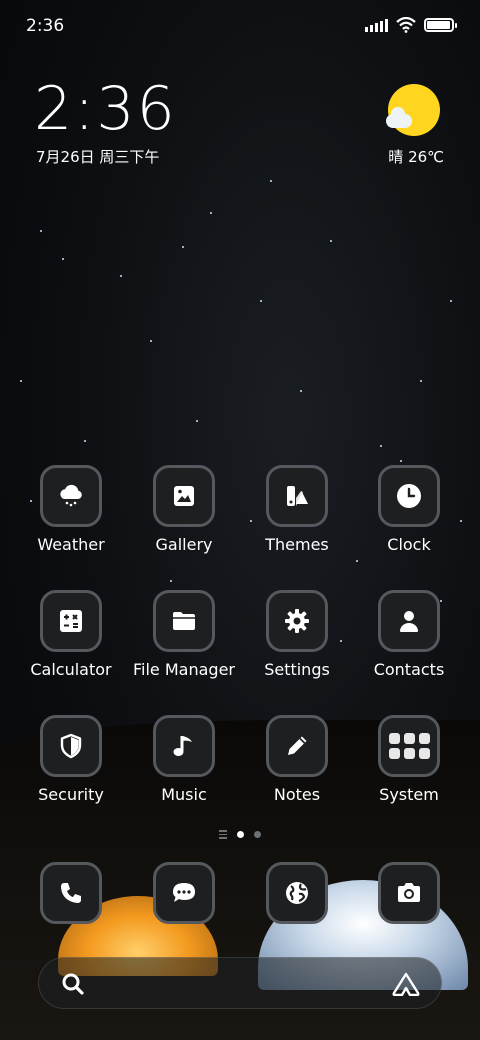 The width and height of the screenshot is (480, 1040). I want to click on music-note-icon, so click(182, 746).